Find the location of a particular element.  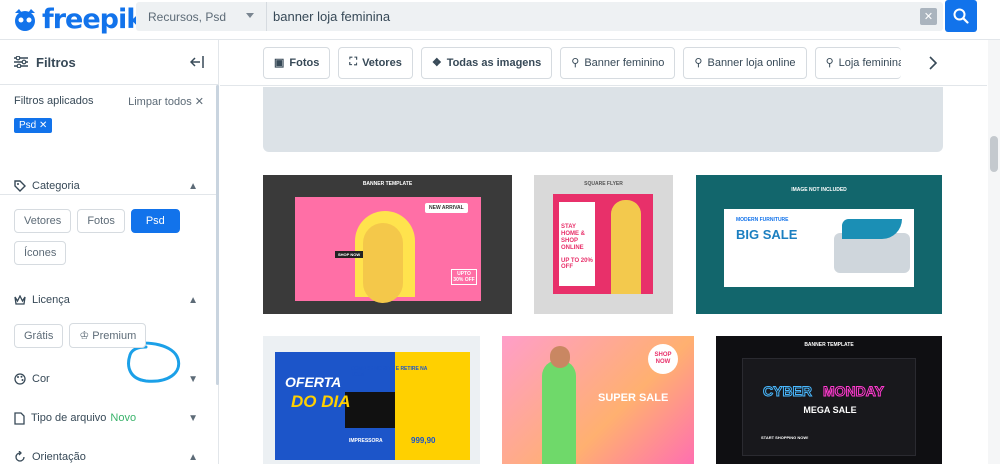

top-bar: freepik Recursos, Psd ✕ is located at coordinates (500, 20).